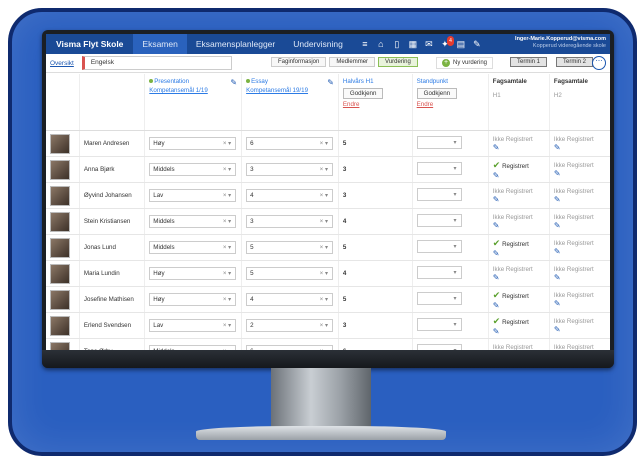  What do you see at coordinates (575, 62) in the screenshot?
I see `term2-button: Termin 2` at bounding box center [575, 62].